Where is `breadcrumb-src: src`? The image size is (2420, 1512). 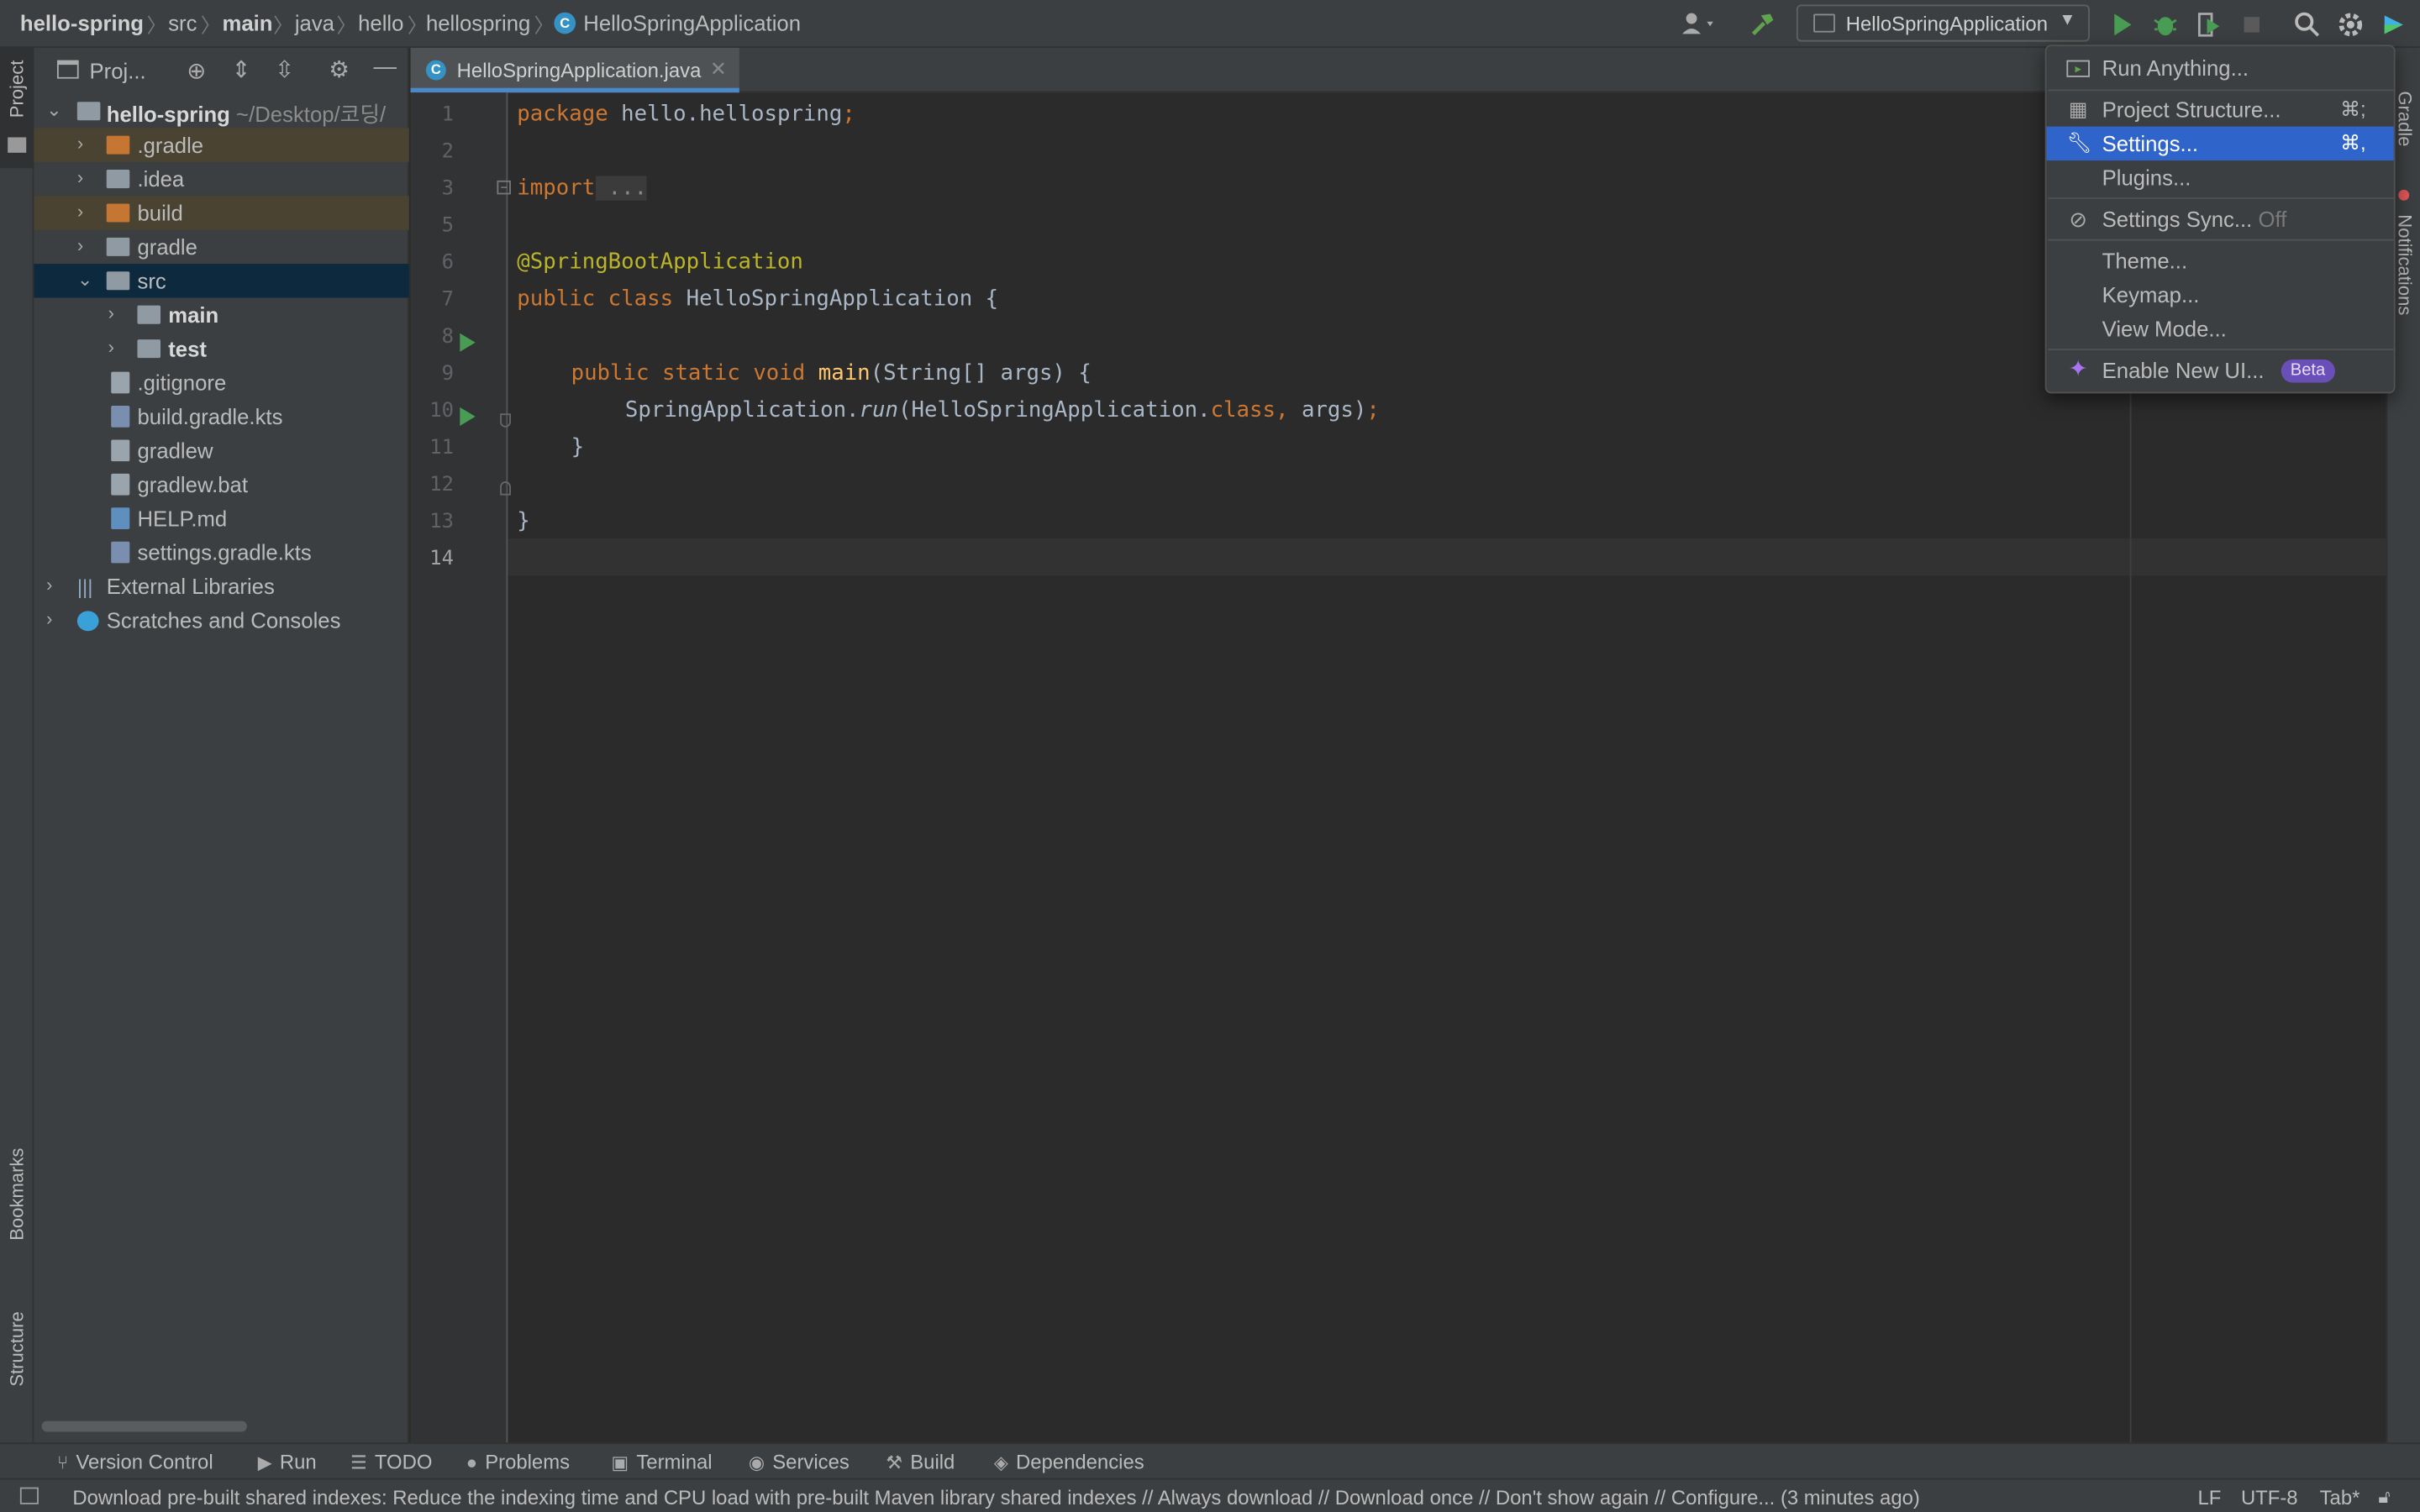 breadcrumb-src: src is located at coordinates (182, 23).